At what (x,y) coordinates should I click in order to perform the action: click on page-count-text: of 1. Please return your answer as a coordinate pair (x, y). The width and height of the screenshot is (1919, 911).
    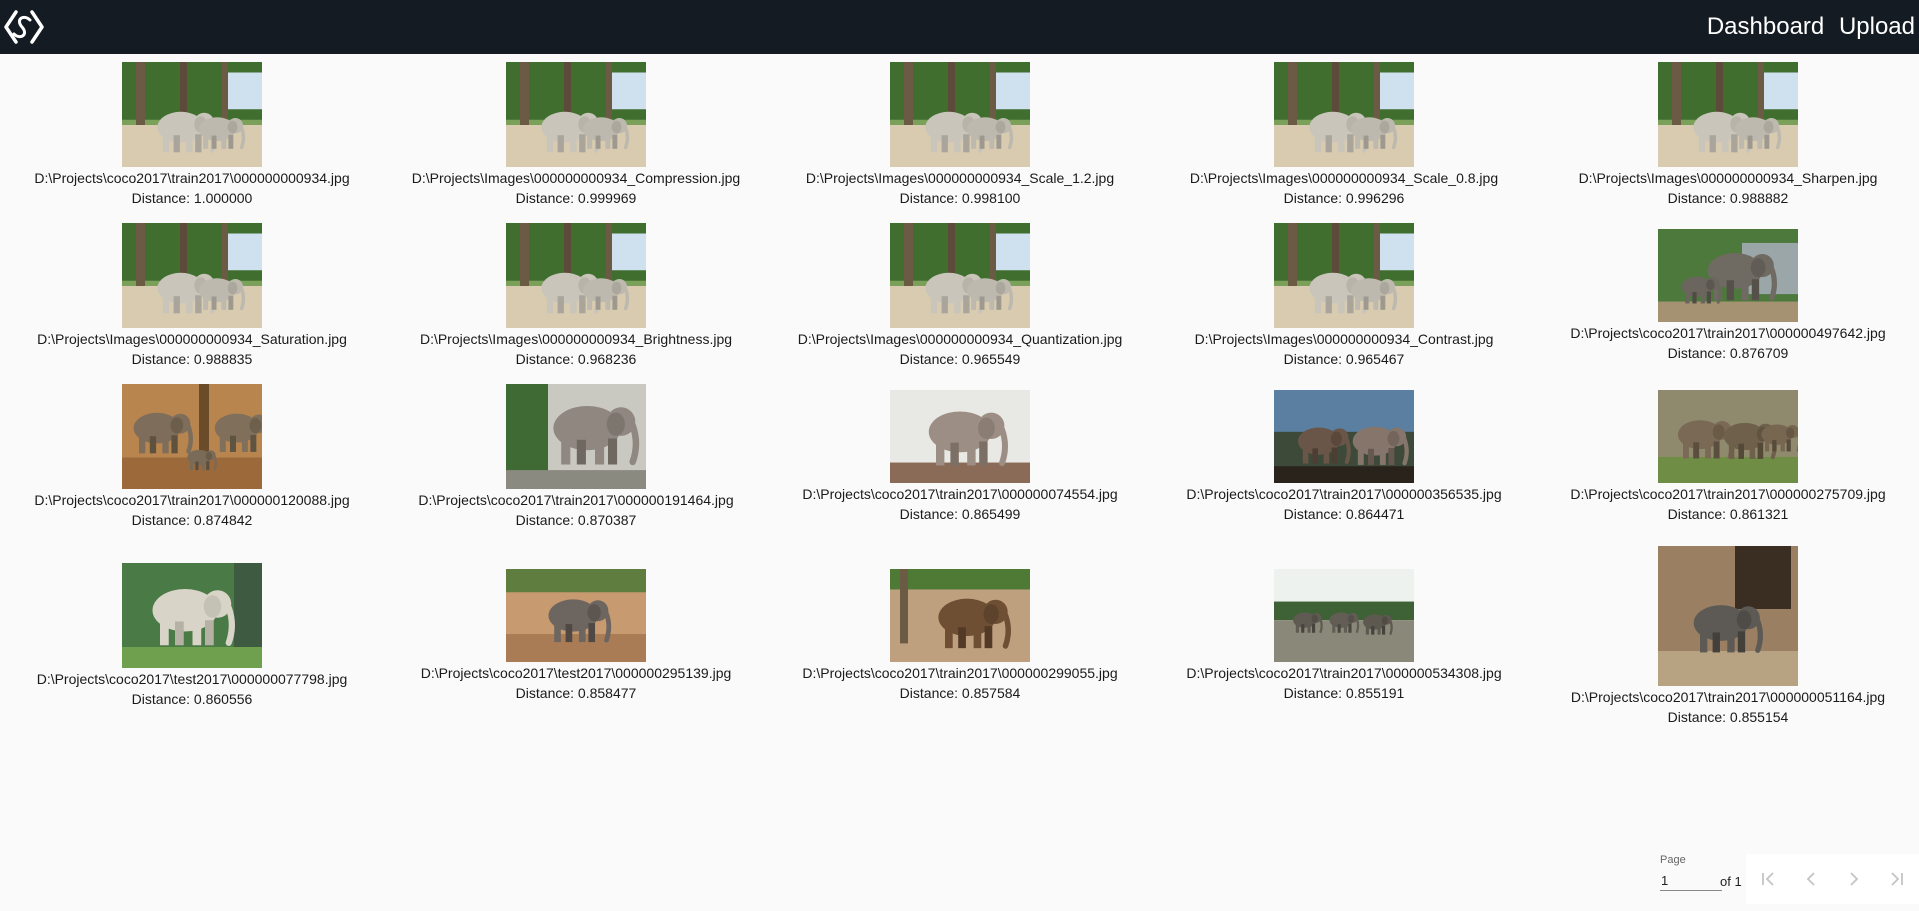
    Looking at the image, I should click on (1731, 881).